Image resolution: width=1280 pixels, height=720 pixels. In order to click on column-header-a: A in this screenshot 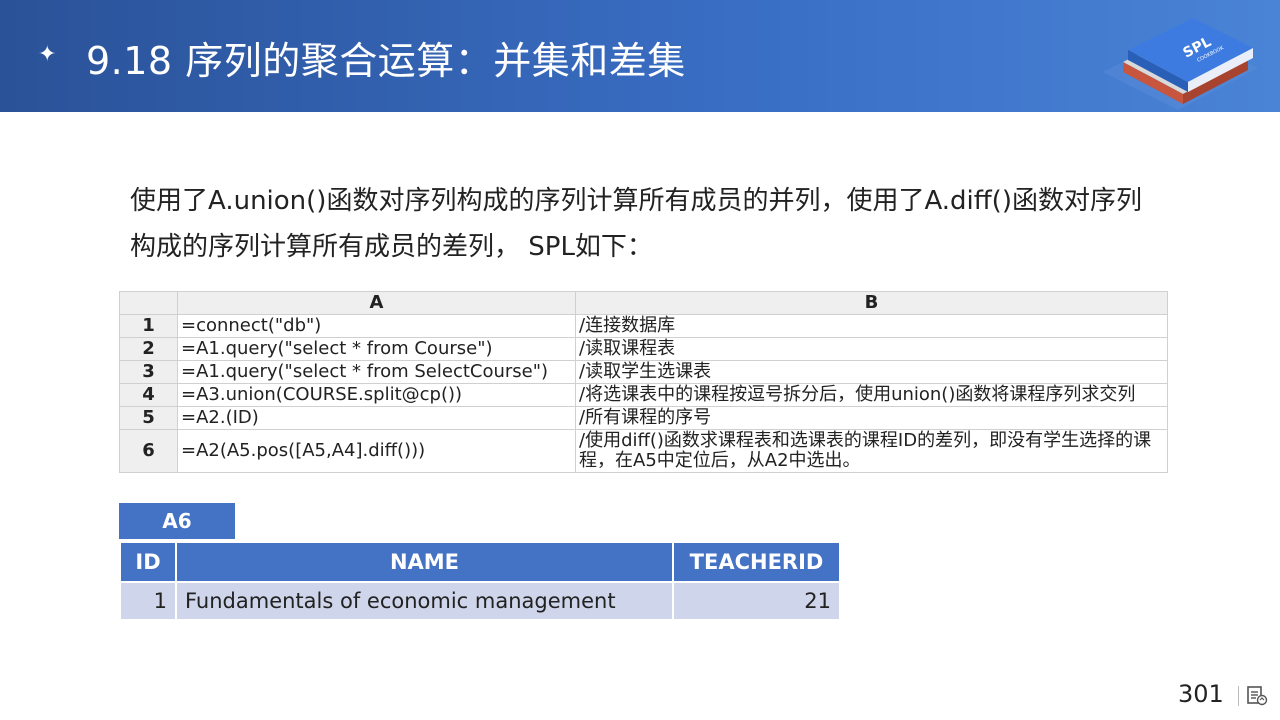, I will do `click(376, 303)`.